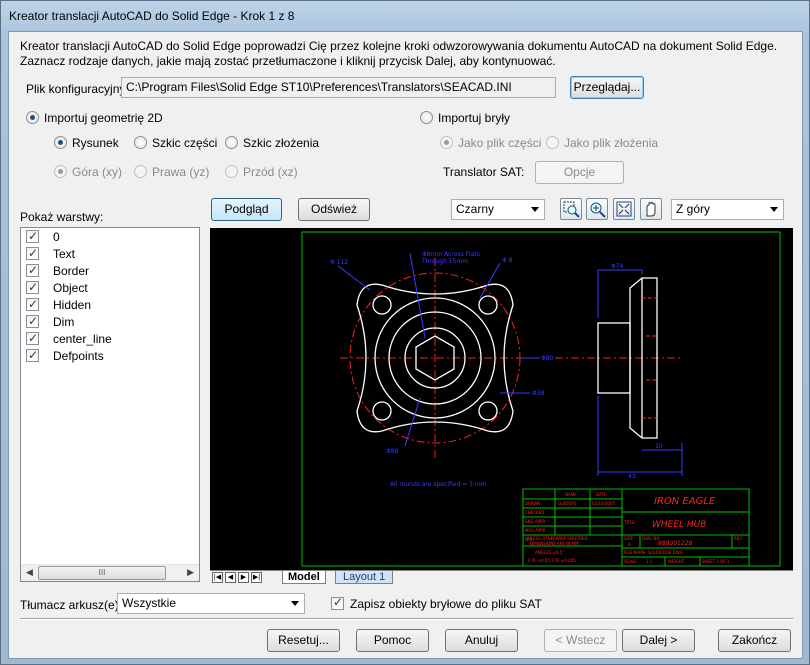  Describe the element at coordinates (334, 209) in the screenshot. I see `refresh-button: Odśwież` at that location.